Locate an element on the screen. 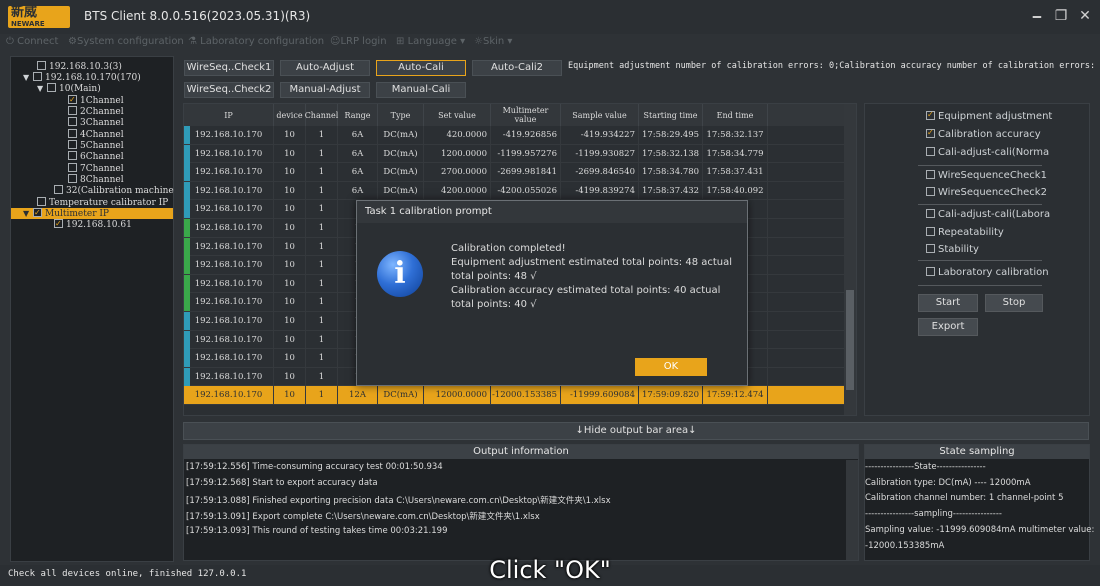  hide-output-bar-button: ↓Hide output bar area↓ is located at coordinates (636, 431).